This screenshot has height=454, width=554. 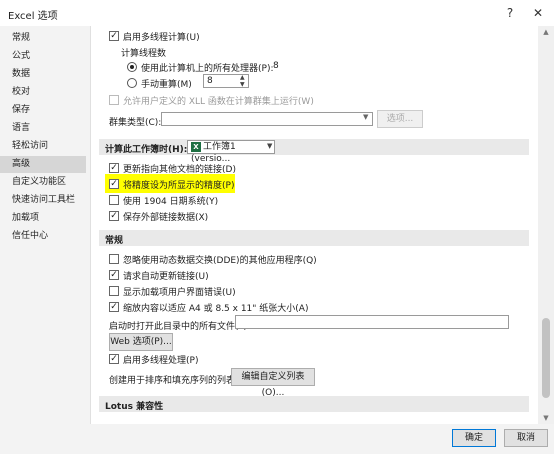 What do you see at coordinates (134, 407) in the screenshot?
I see `lotus-header: Lotus 兼容性` at bounding box center [134, 407].